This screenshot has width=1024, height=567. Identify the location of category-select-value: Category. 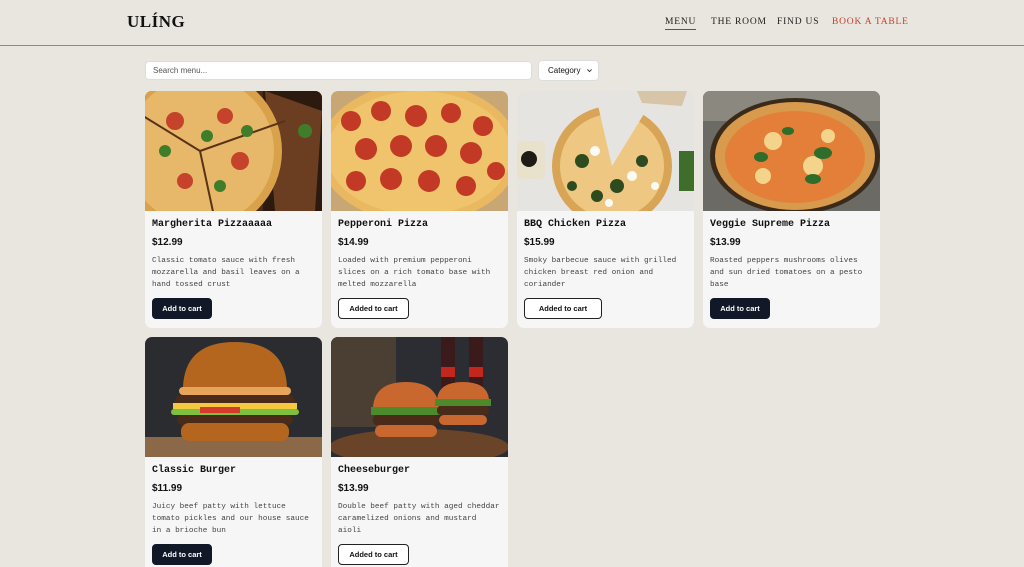
(564, 70).